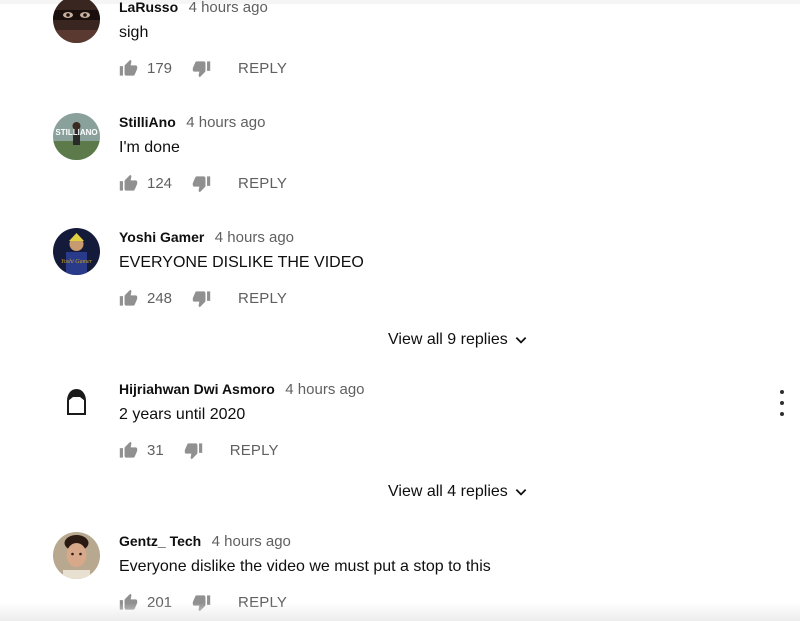 Image resolution: width=800 pixels, height=621 pixels. I want to click on more-vert-icon, so click(782, 403).